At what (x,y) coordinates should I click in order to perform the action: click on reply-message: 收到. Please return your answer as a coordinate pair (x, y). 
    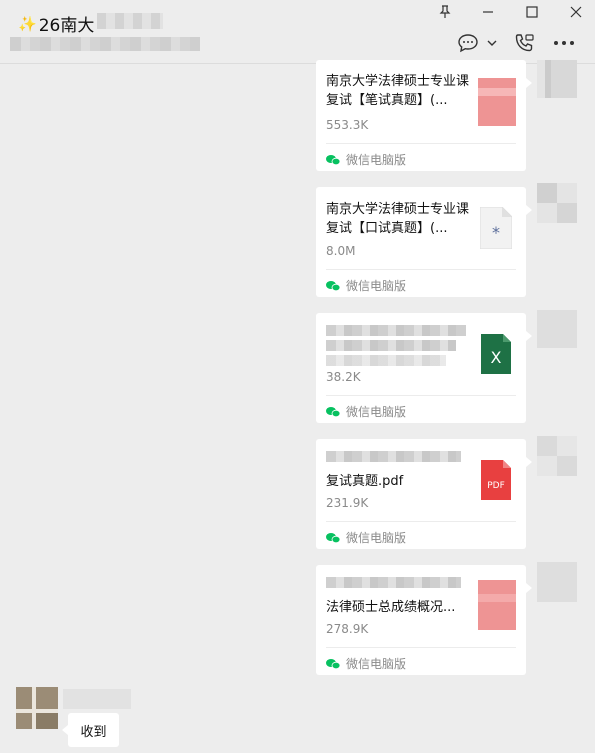
    Looking at the image, I should click on (90, 730).